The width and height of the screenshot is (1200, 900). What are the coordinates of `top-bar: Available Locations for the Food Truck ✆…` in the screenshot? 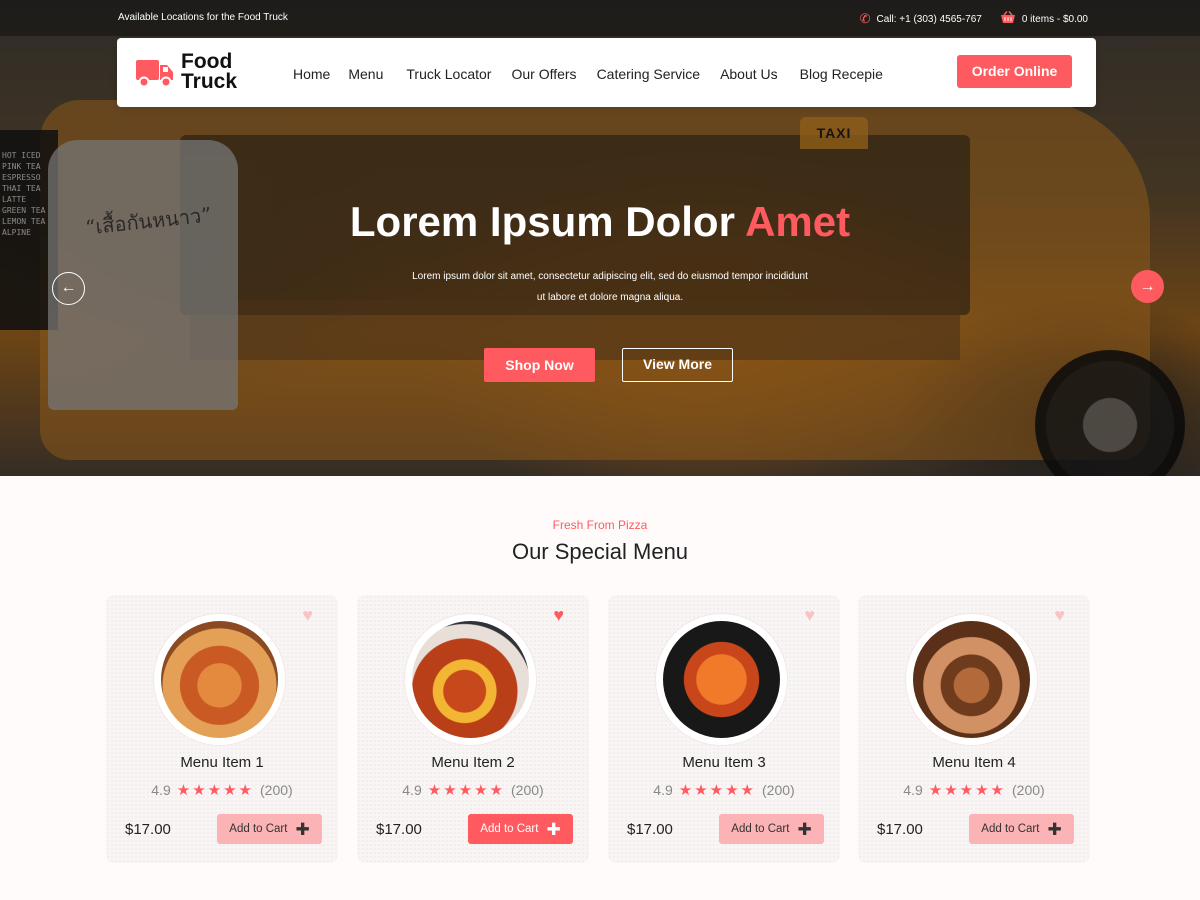 It's located at (600, 18).